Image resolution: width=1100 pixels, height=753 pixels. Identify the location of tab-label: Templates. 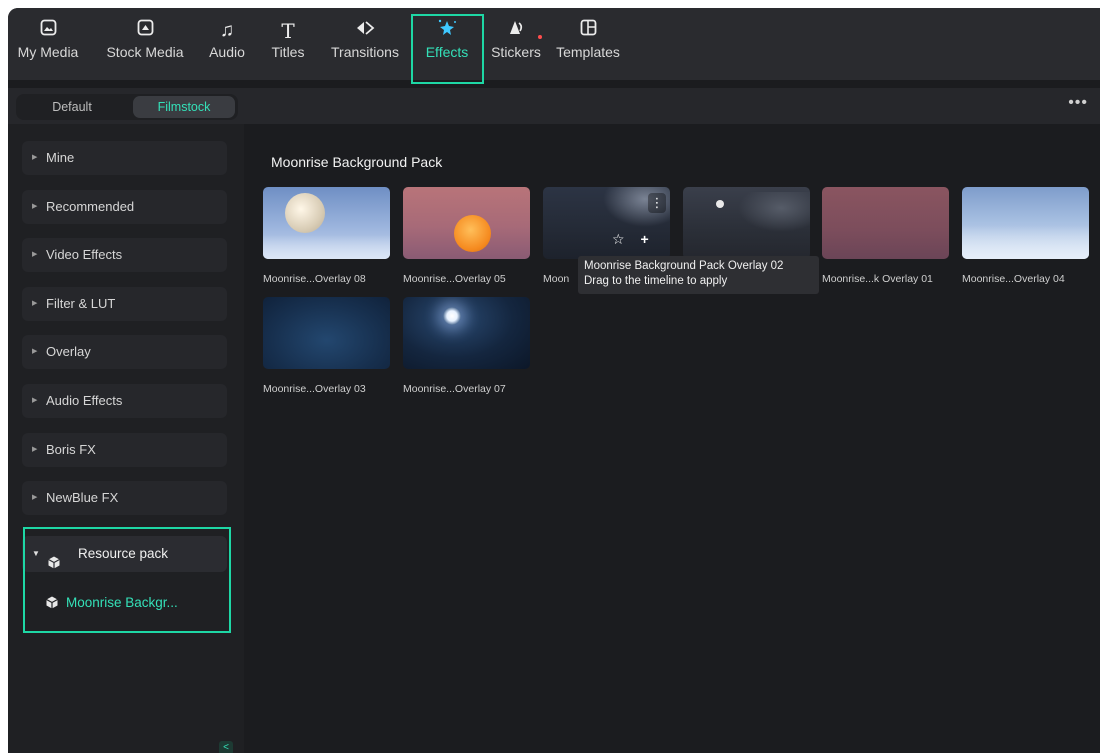
(588, 52).